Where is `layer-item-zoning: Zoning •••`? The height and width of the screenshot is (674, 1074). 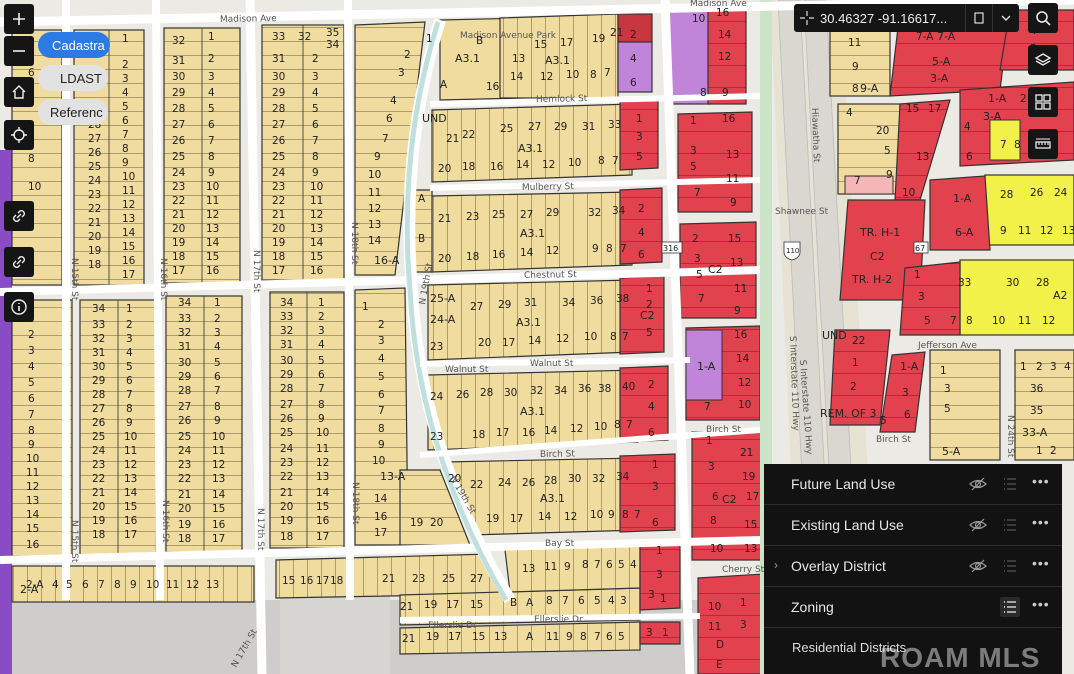 layer-item-zoning: Zoning ••• is located at coordinates (913, 607).